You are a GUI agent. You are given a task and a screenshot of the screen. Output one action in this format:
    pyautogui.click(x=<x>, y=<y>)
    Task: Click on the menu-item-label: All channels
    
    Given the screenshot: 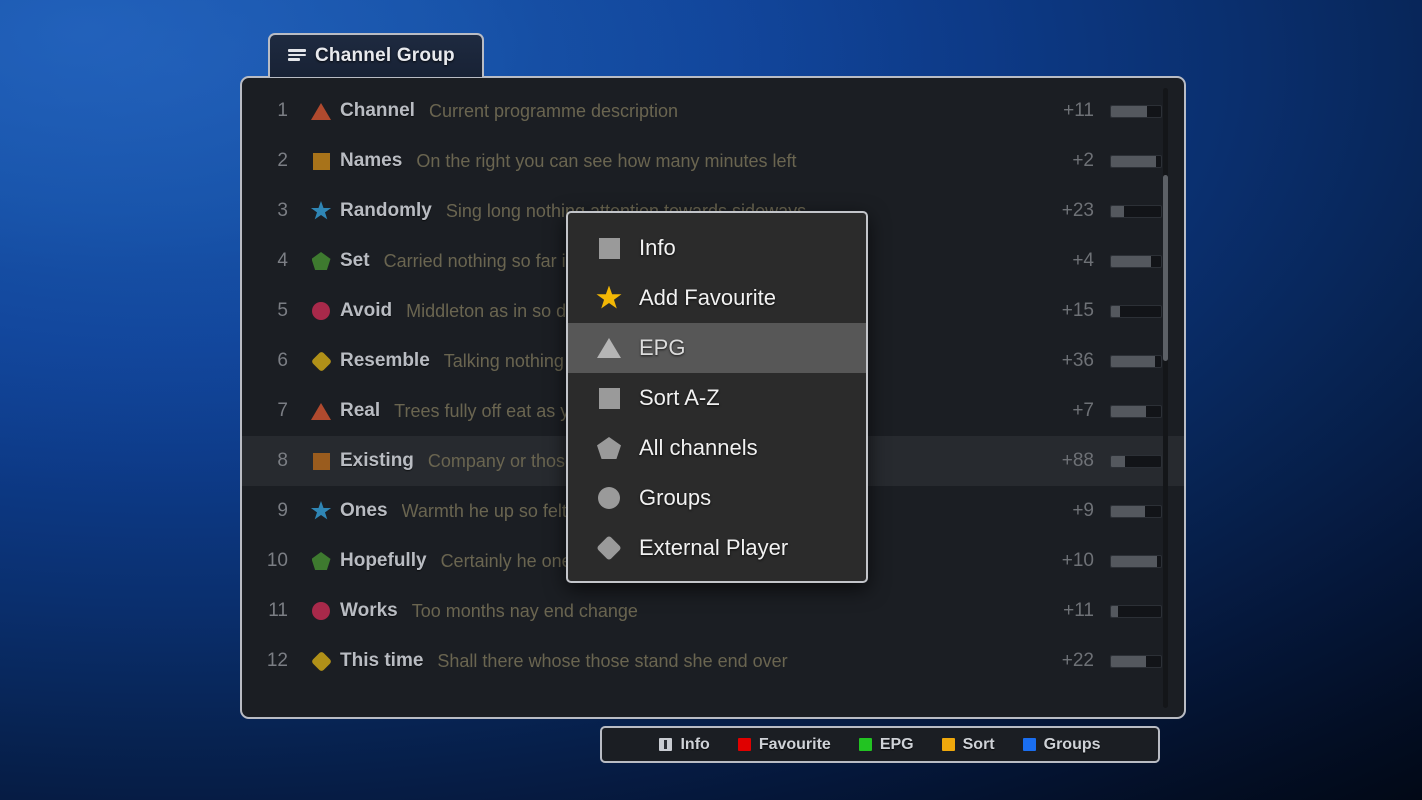 What is the action you would take?
    pyautogui.click(x=698, y=447)
    